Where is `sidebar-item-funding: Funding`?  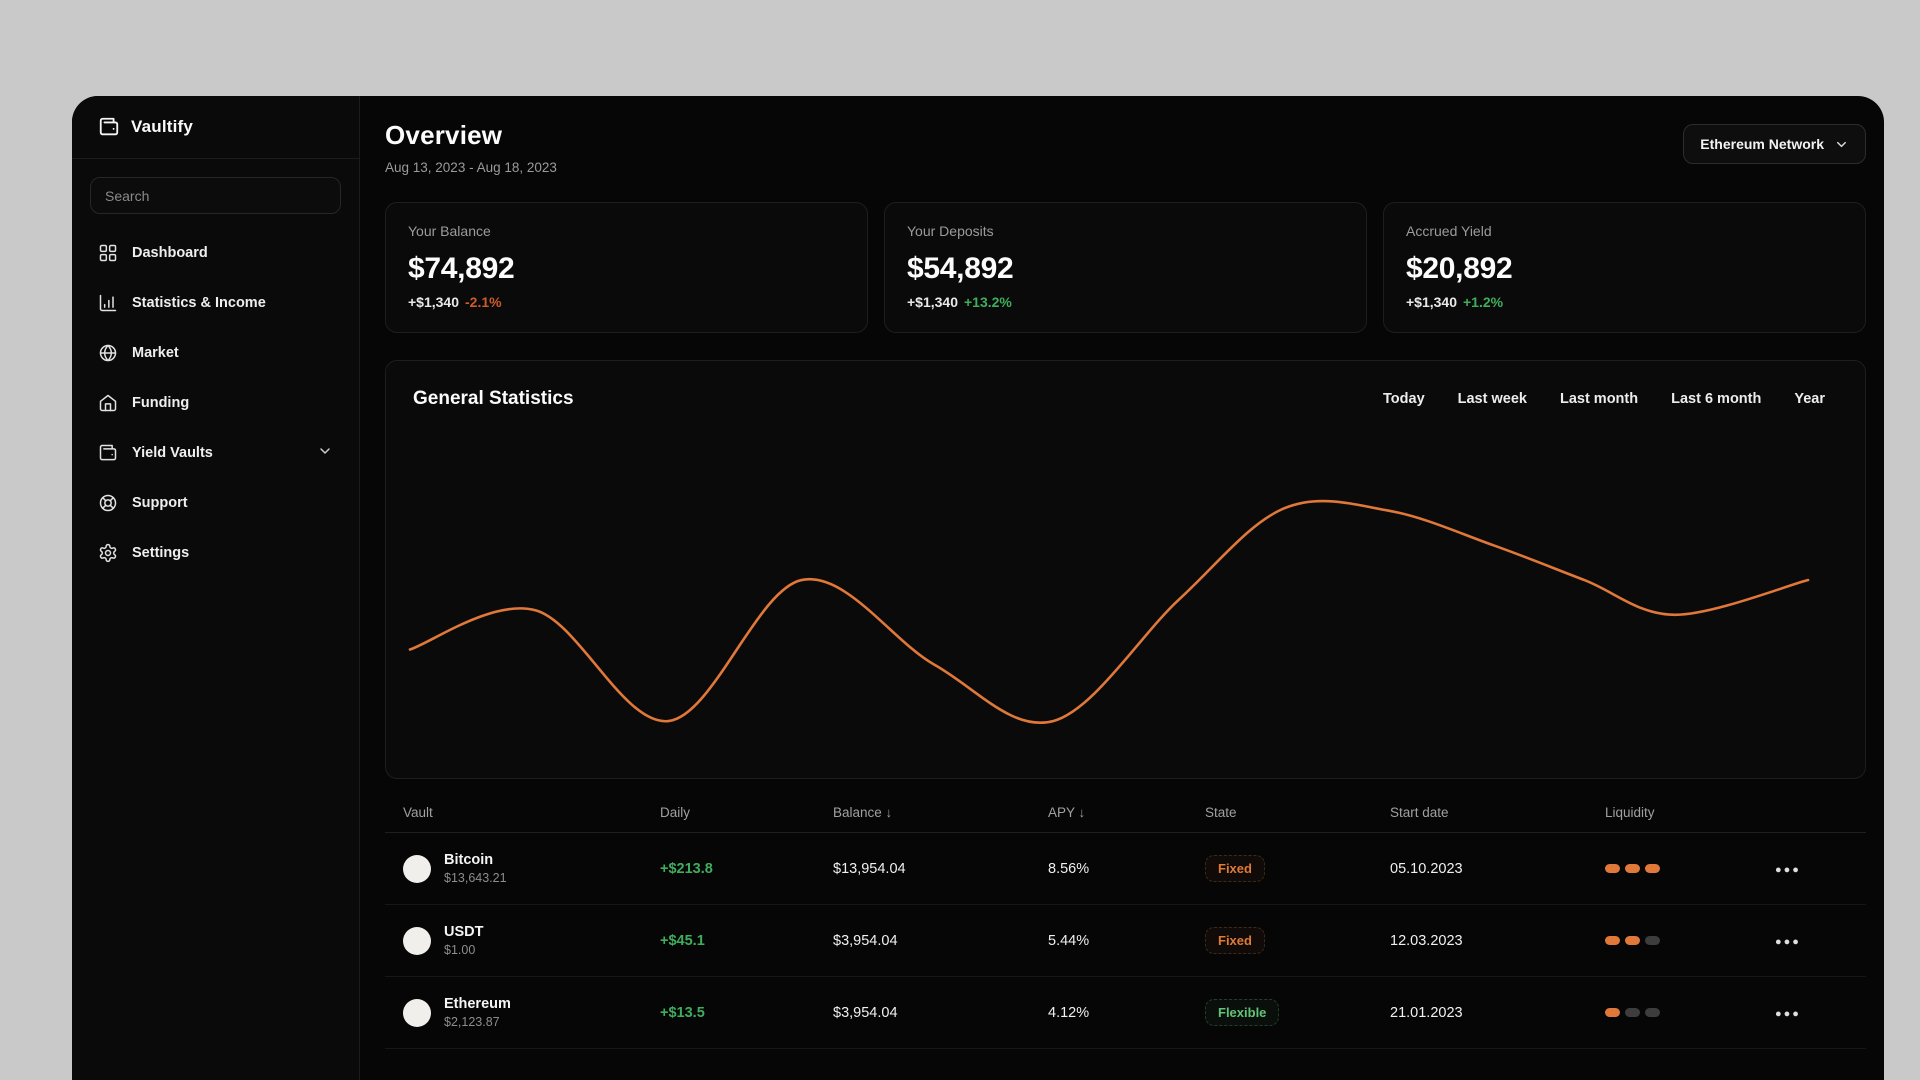 sidebar-item-funding: Funding is located at coordinates (215, 403).